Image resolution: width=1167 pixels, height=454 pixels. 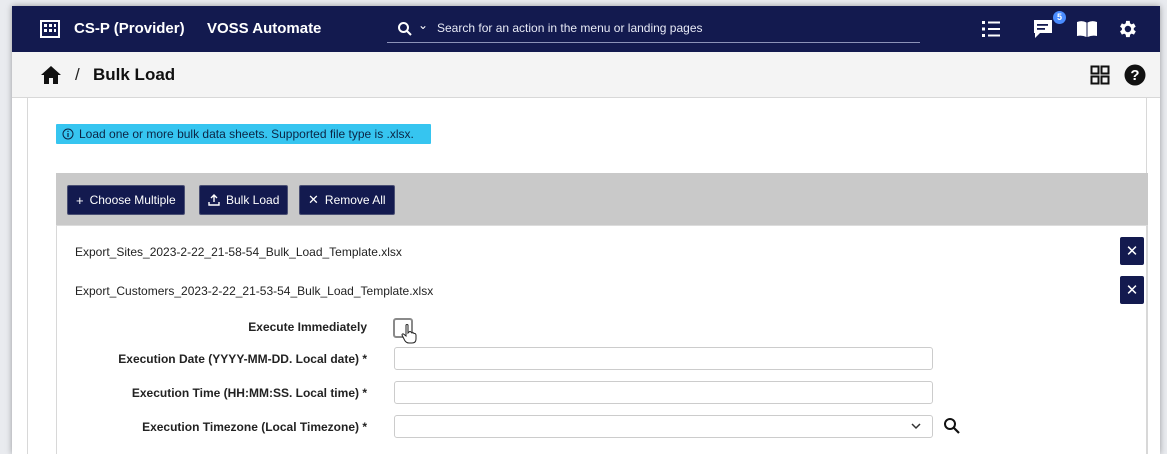 What do you see at coordinates (264, 28) in the screenshot?
I see `app-name: VOSS Automate` at bounding box center [264, 28].